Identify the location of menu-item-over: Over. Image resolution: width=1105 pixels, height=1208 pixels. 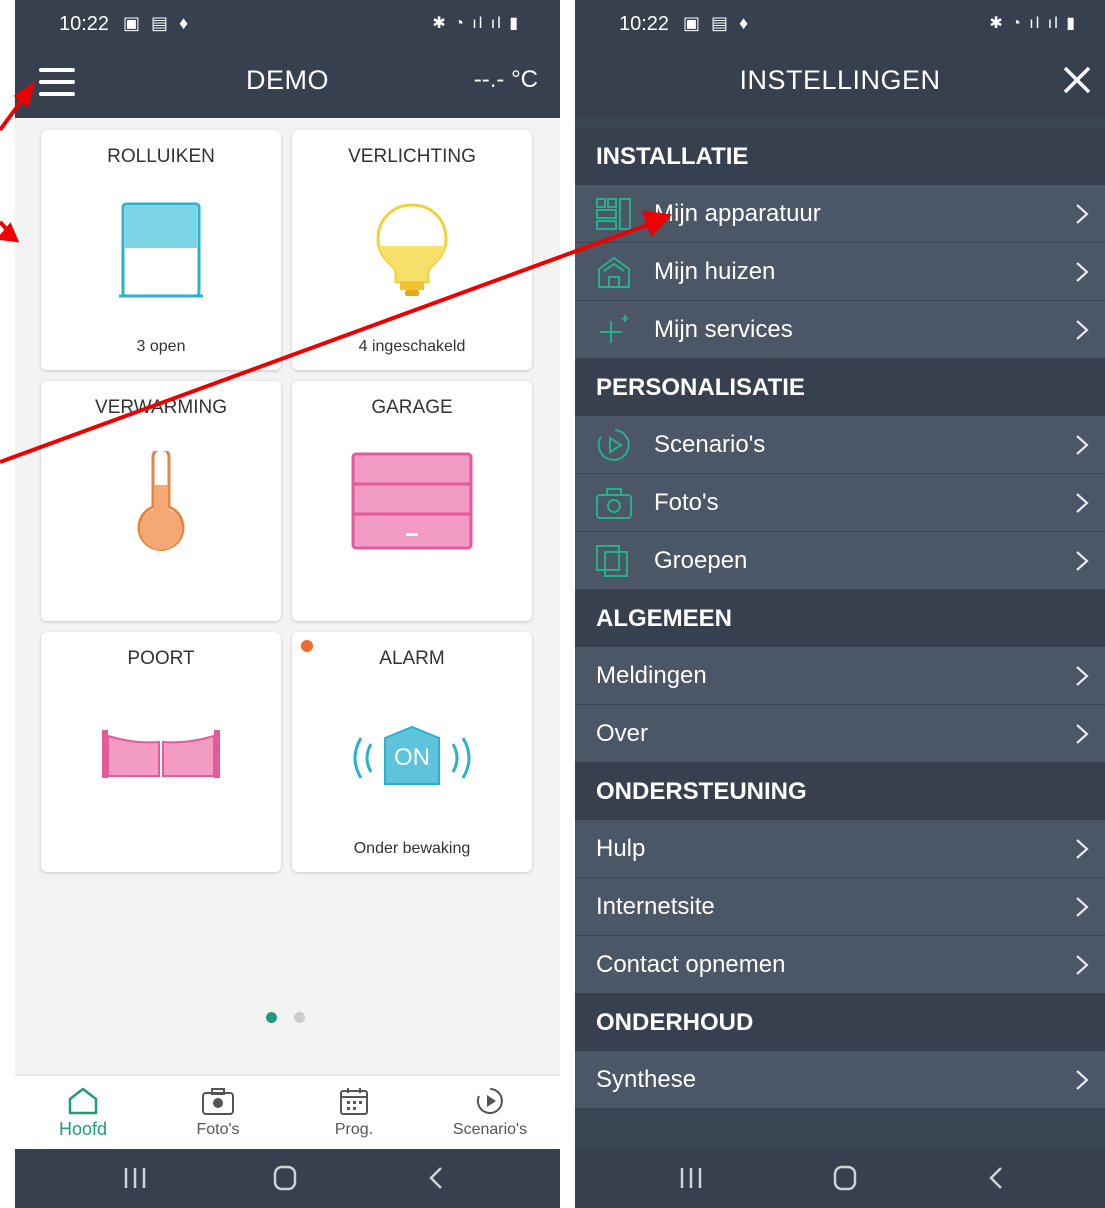
(840, 734).